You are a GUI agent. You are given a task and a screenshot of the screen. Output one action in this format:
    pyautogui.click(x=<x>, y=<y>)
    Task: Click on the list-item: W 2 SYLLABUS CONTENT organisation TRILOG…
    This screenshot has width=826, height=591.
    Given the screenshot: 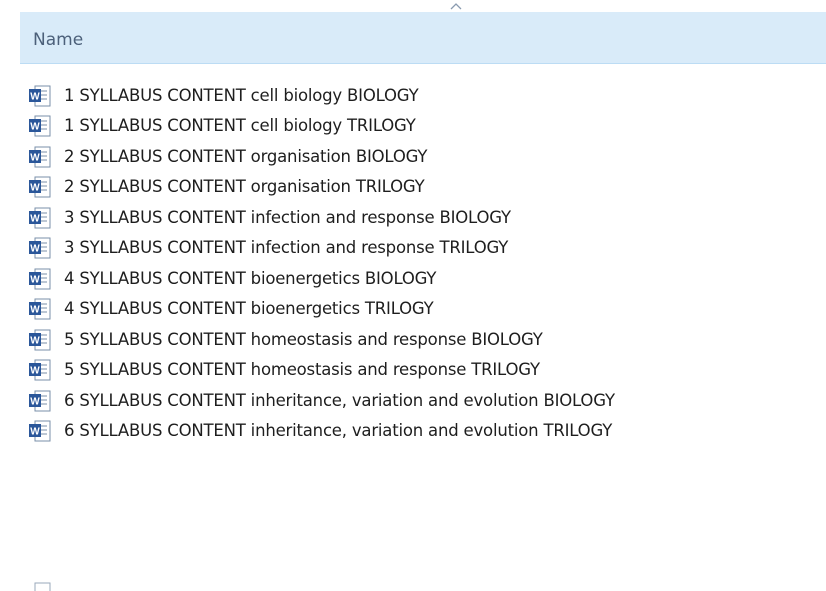 What is the action you would take?
    pyautogui.click(x=226, y=187)
    